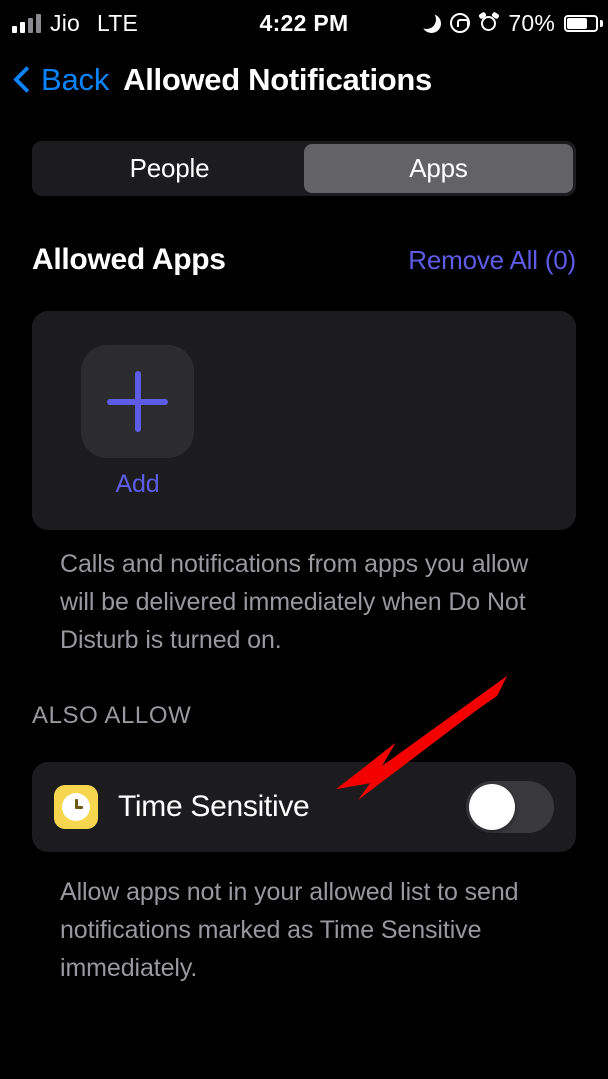 The image size is (608, 1079). What do you see at coordinates (489, 22) in the screenshot?
I see `alarm-clock-icon` at bounding box center [489, 22].